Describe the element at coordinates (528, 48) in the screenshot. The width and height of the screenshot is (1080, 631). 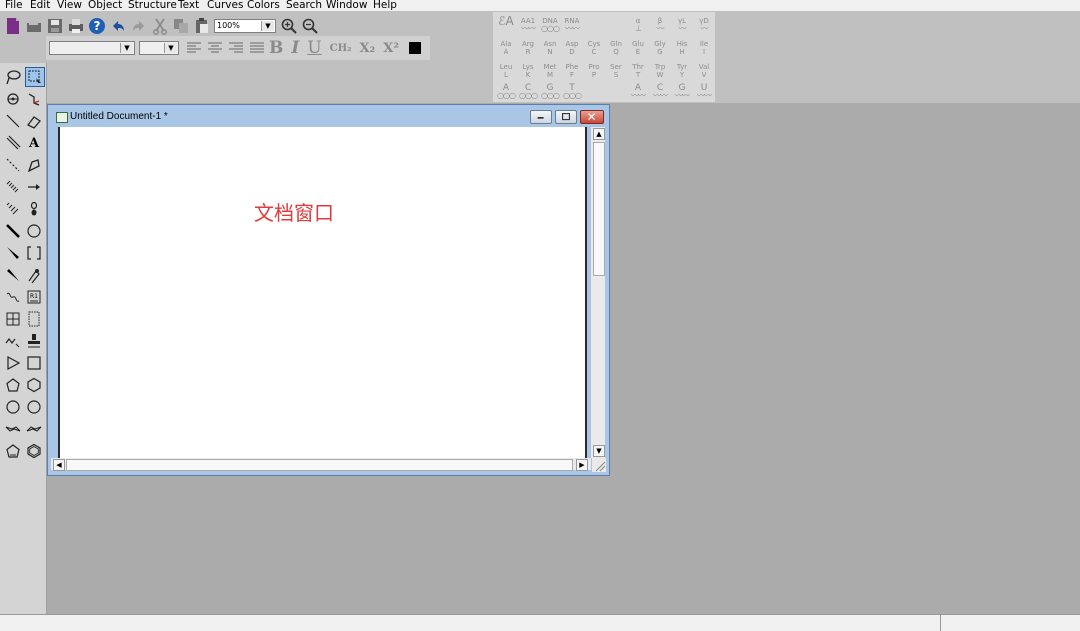
I see `aa-arg-button: Arg R` at that location.